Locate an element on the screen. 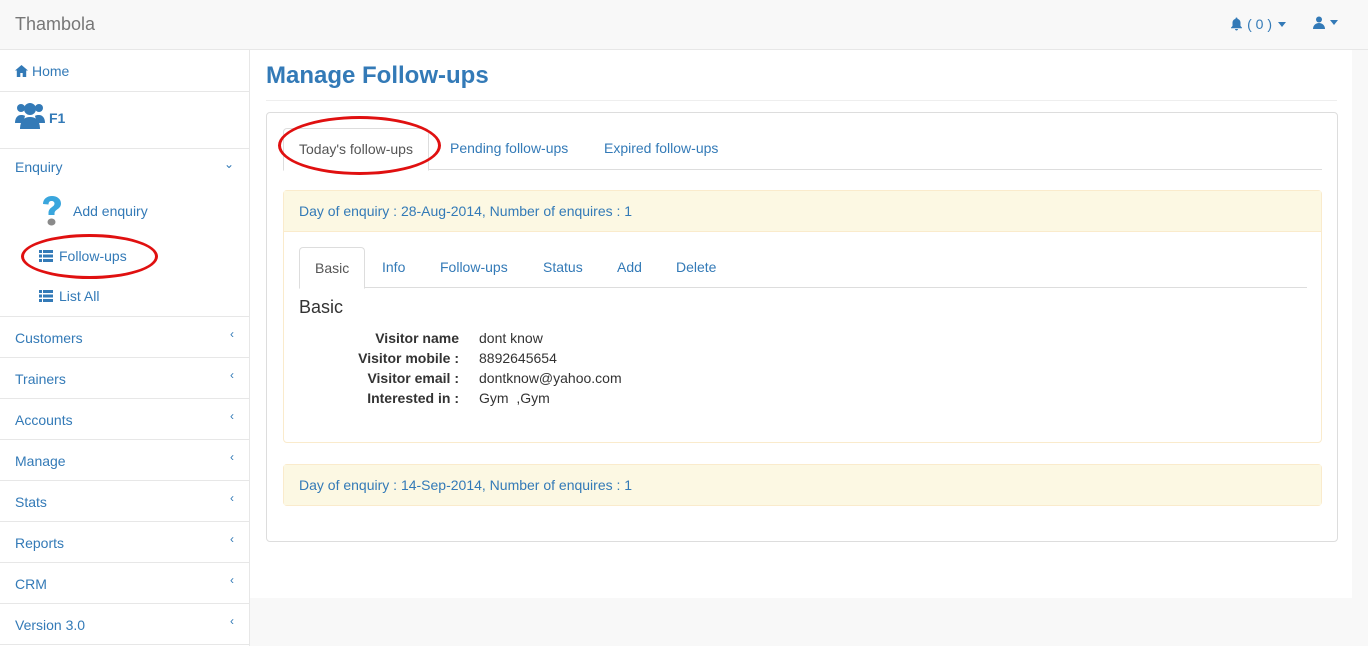 The height and width of the screenshot is (646, 1368). sidebar-item-label: Trainers is located at coordinates (40, 379).